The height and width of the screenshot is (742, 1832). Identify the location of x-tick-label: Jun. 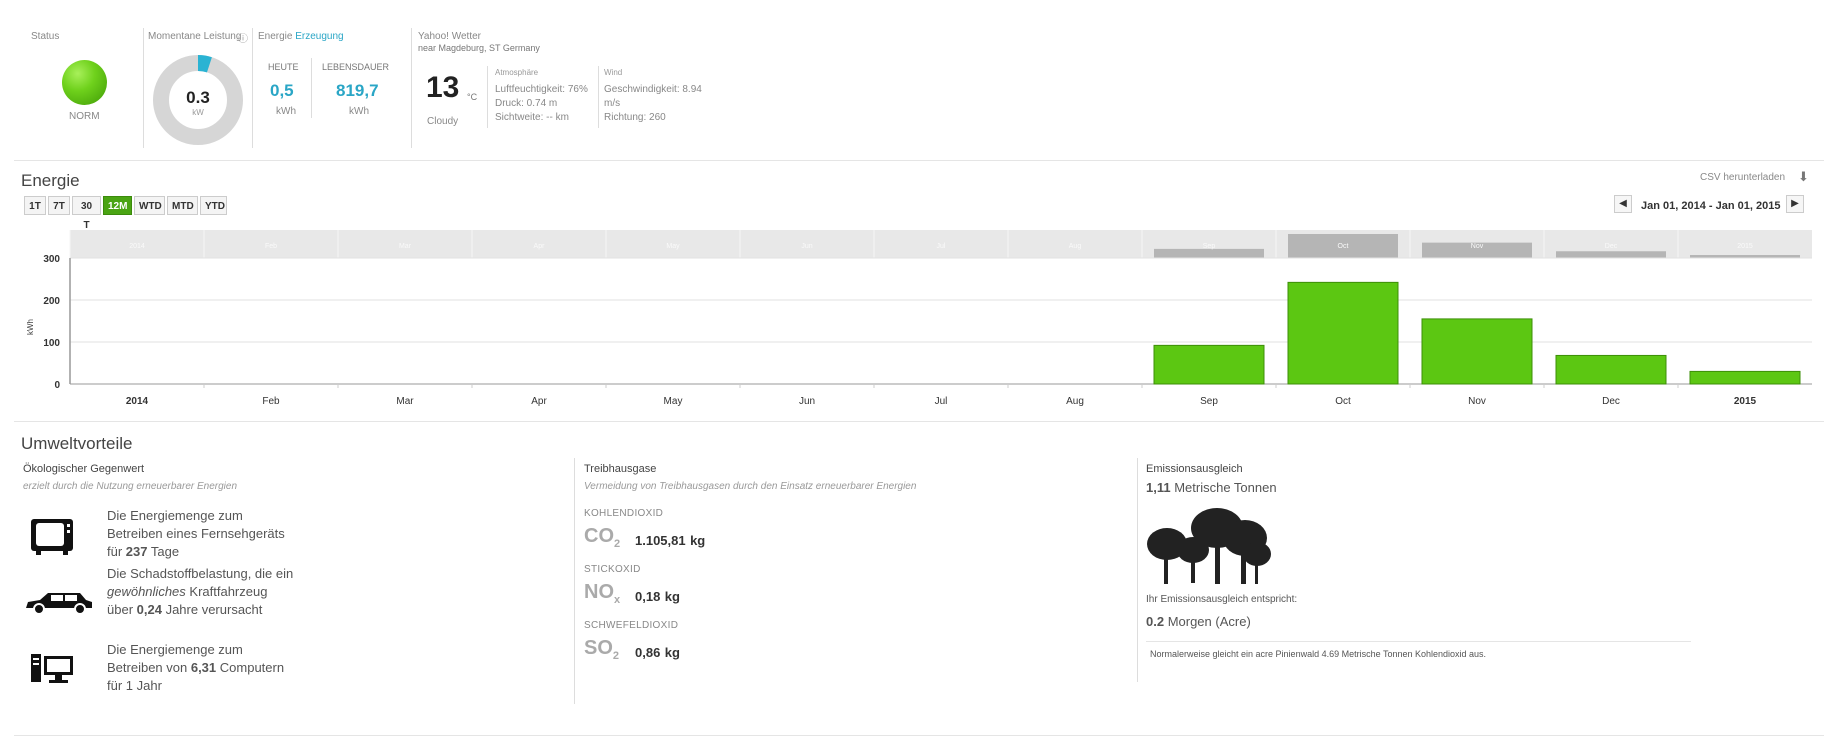
(807, 401).